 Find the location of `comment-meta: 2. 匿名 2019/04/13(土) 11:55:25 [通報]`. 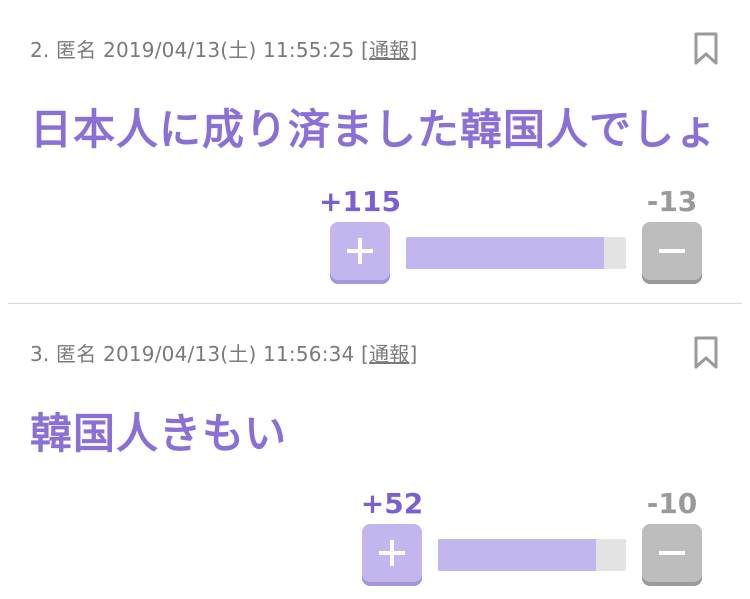

comment-meta: 2. 匿名 2019/04/13(土) 11:55:25 [通報] is located at coordinates (223, 48).